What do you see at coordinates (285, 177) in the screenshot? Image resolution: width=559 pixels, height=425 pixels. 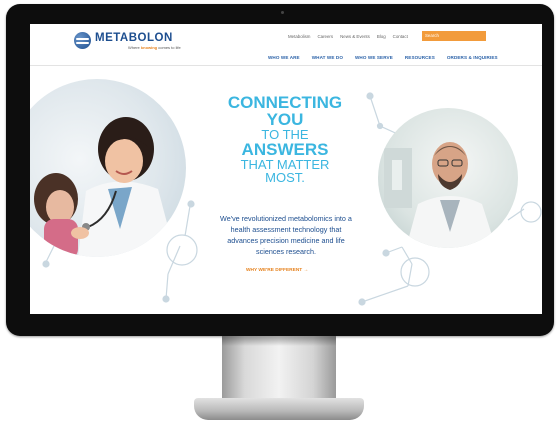 I see `headline-line-6: MOST.` at bounding box center [285, 177].